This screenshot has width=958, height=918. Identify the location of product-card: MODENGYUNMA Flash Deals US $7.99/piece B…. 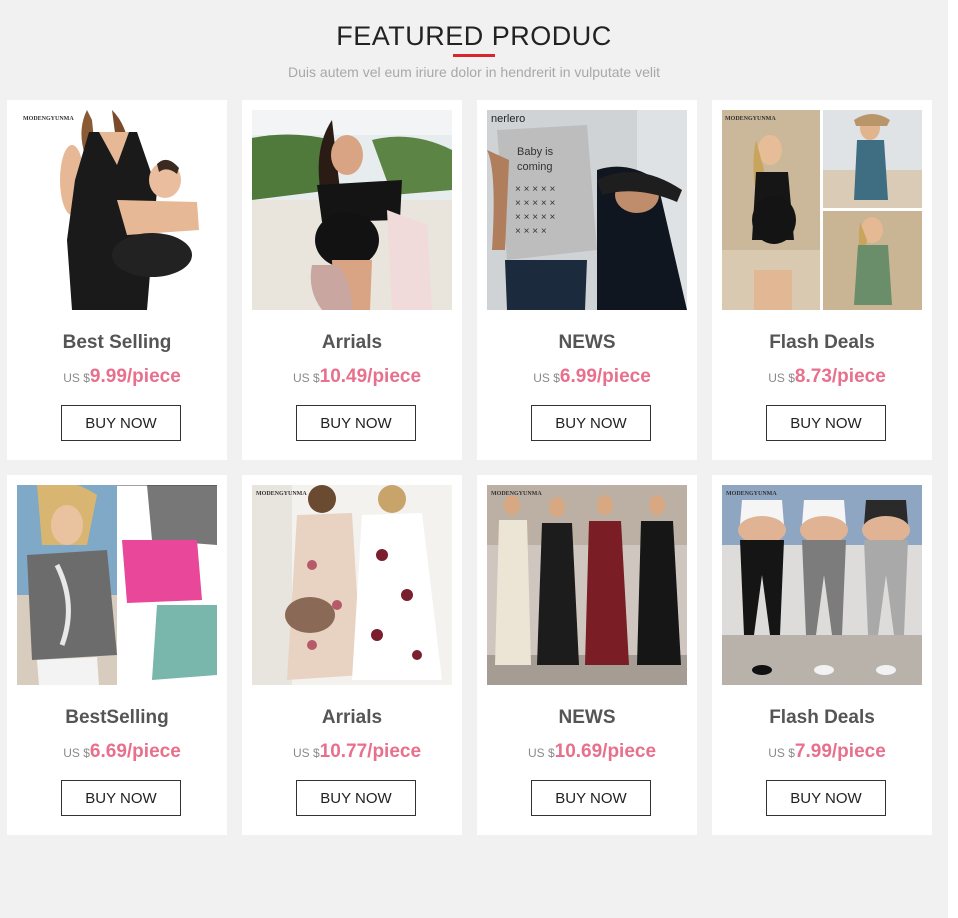
(822, 655).